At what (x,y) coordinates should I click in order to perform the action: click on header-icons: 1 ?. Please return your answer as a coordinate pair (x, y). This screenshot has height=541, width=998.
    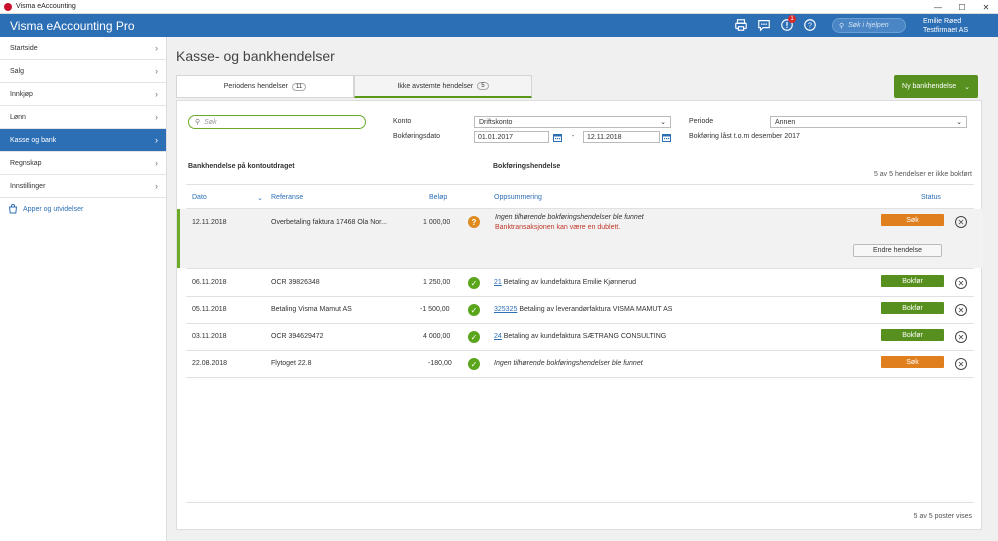
    Looking at the image, I should click on (775, 24).